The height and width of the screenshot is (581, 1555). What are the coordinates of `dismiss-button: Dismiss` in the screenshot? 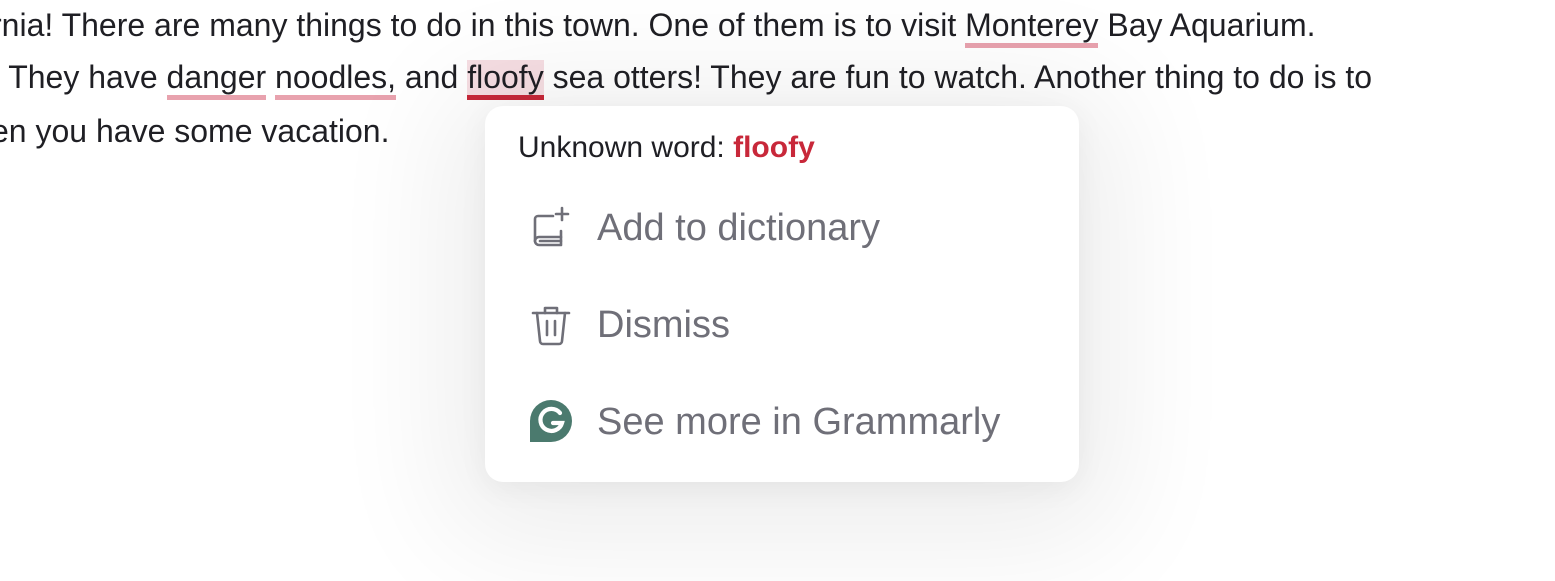 It's located at (629, 325).